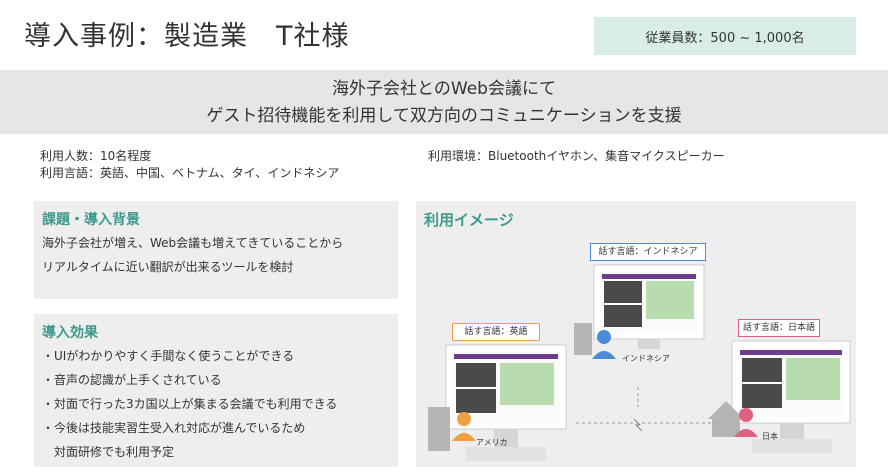 This screenshot has width=888, height=473. I want to click on signal-icon, so click(638, 425).